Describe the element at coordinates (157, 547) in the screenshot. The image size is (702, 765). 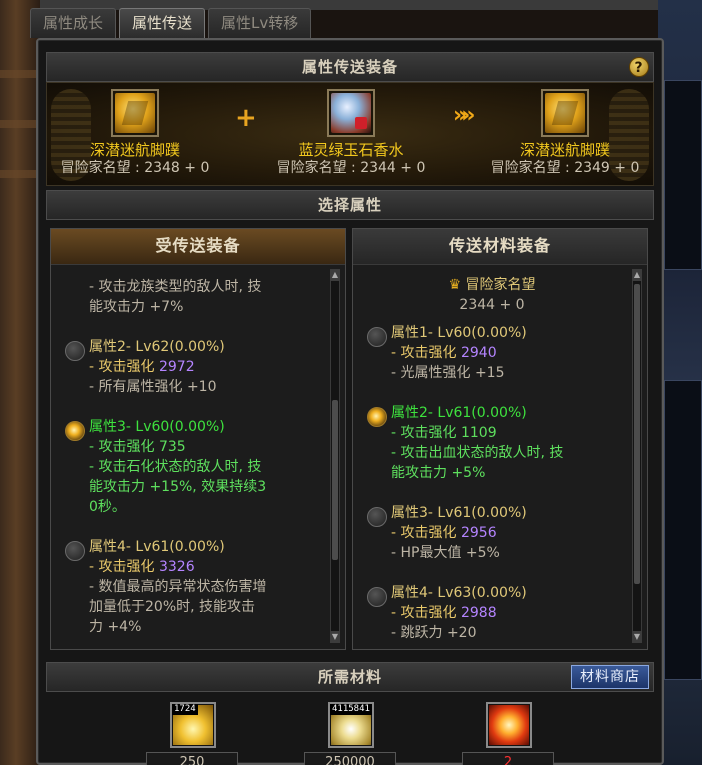
I see `attr-title: 属性4- Lv61(0.00%)` at that location.